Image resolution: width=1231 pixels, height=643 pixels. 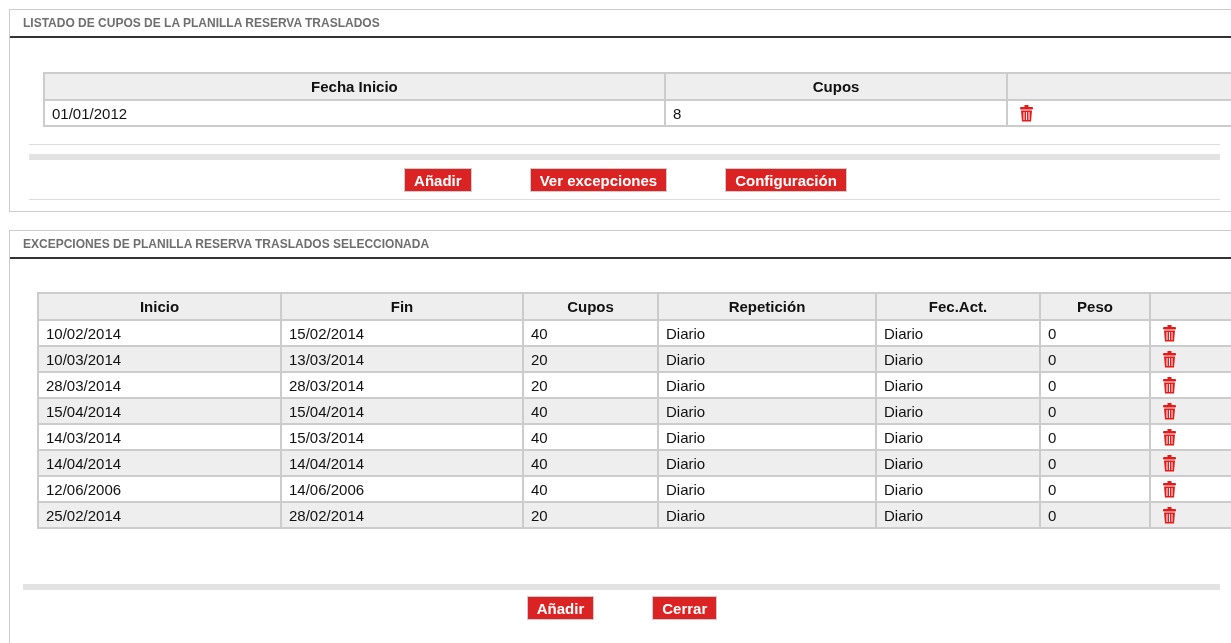 What do you see at coordinates (1095, 306) in the screenshot?
I see `column-header: Peso` at bounding box center [1095, 306].